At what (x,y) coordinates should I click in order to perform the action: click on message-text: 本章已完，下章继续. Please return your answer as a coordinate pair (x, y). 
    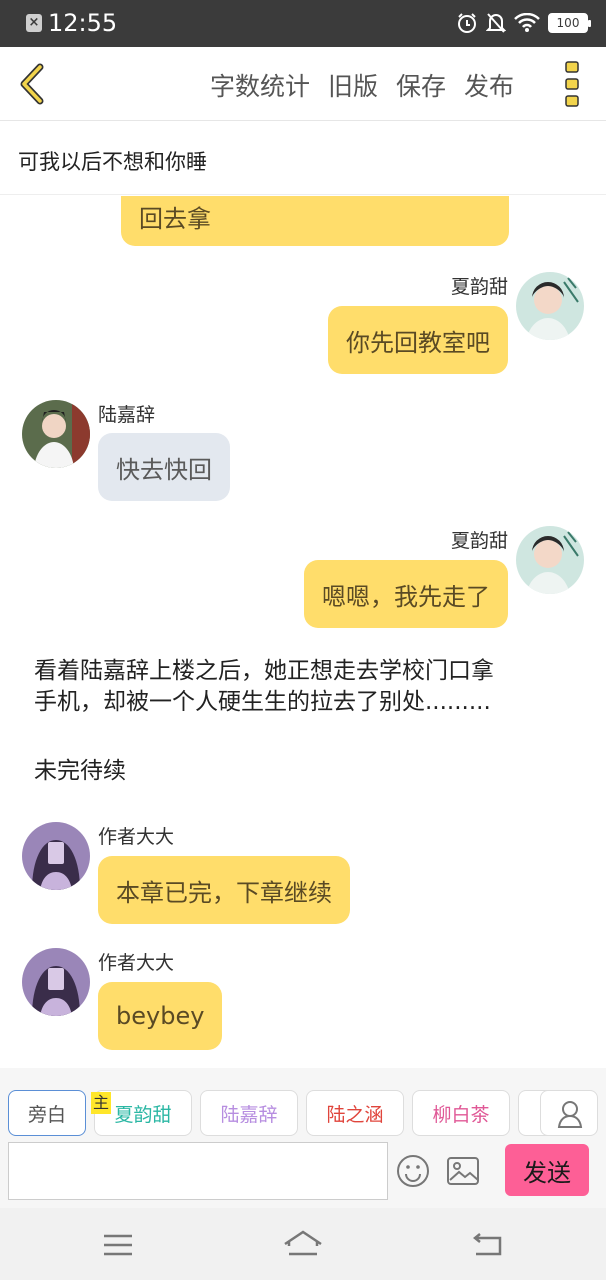
    Looking at the image, I should click on (224, 892).